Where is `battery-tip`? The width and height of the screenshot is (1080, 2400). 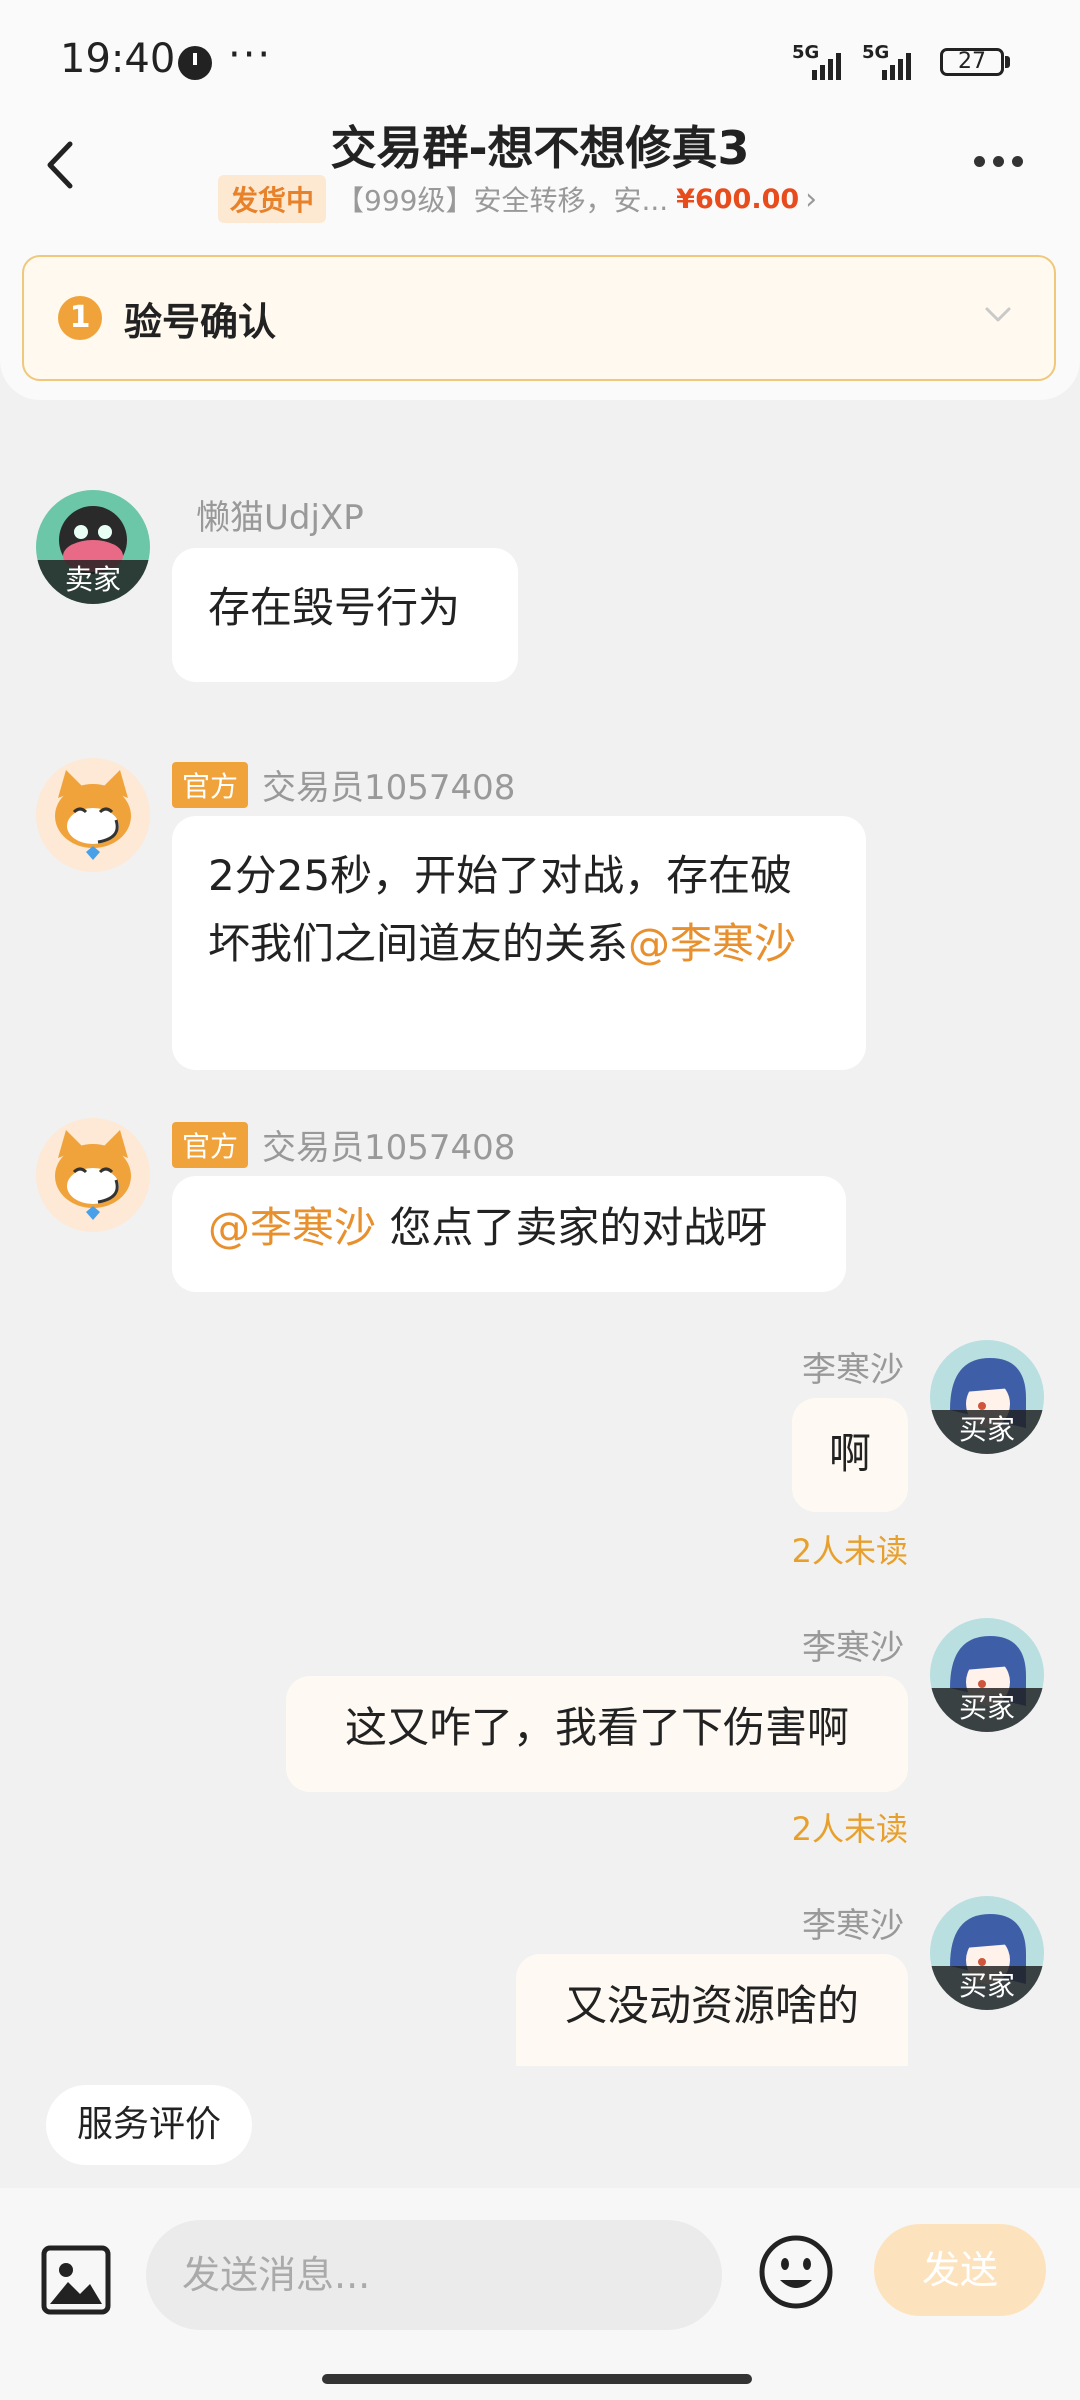 battery-tip is located at coordinates (1007, 62).